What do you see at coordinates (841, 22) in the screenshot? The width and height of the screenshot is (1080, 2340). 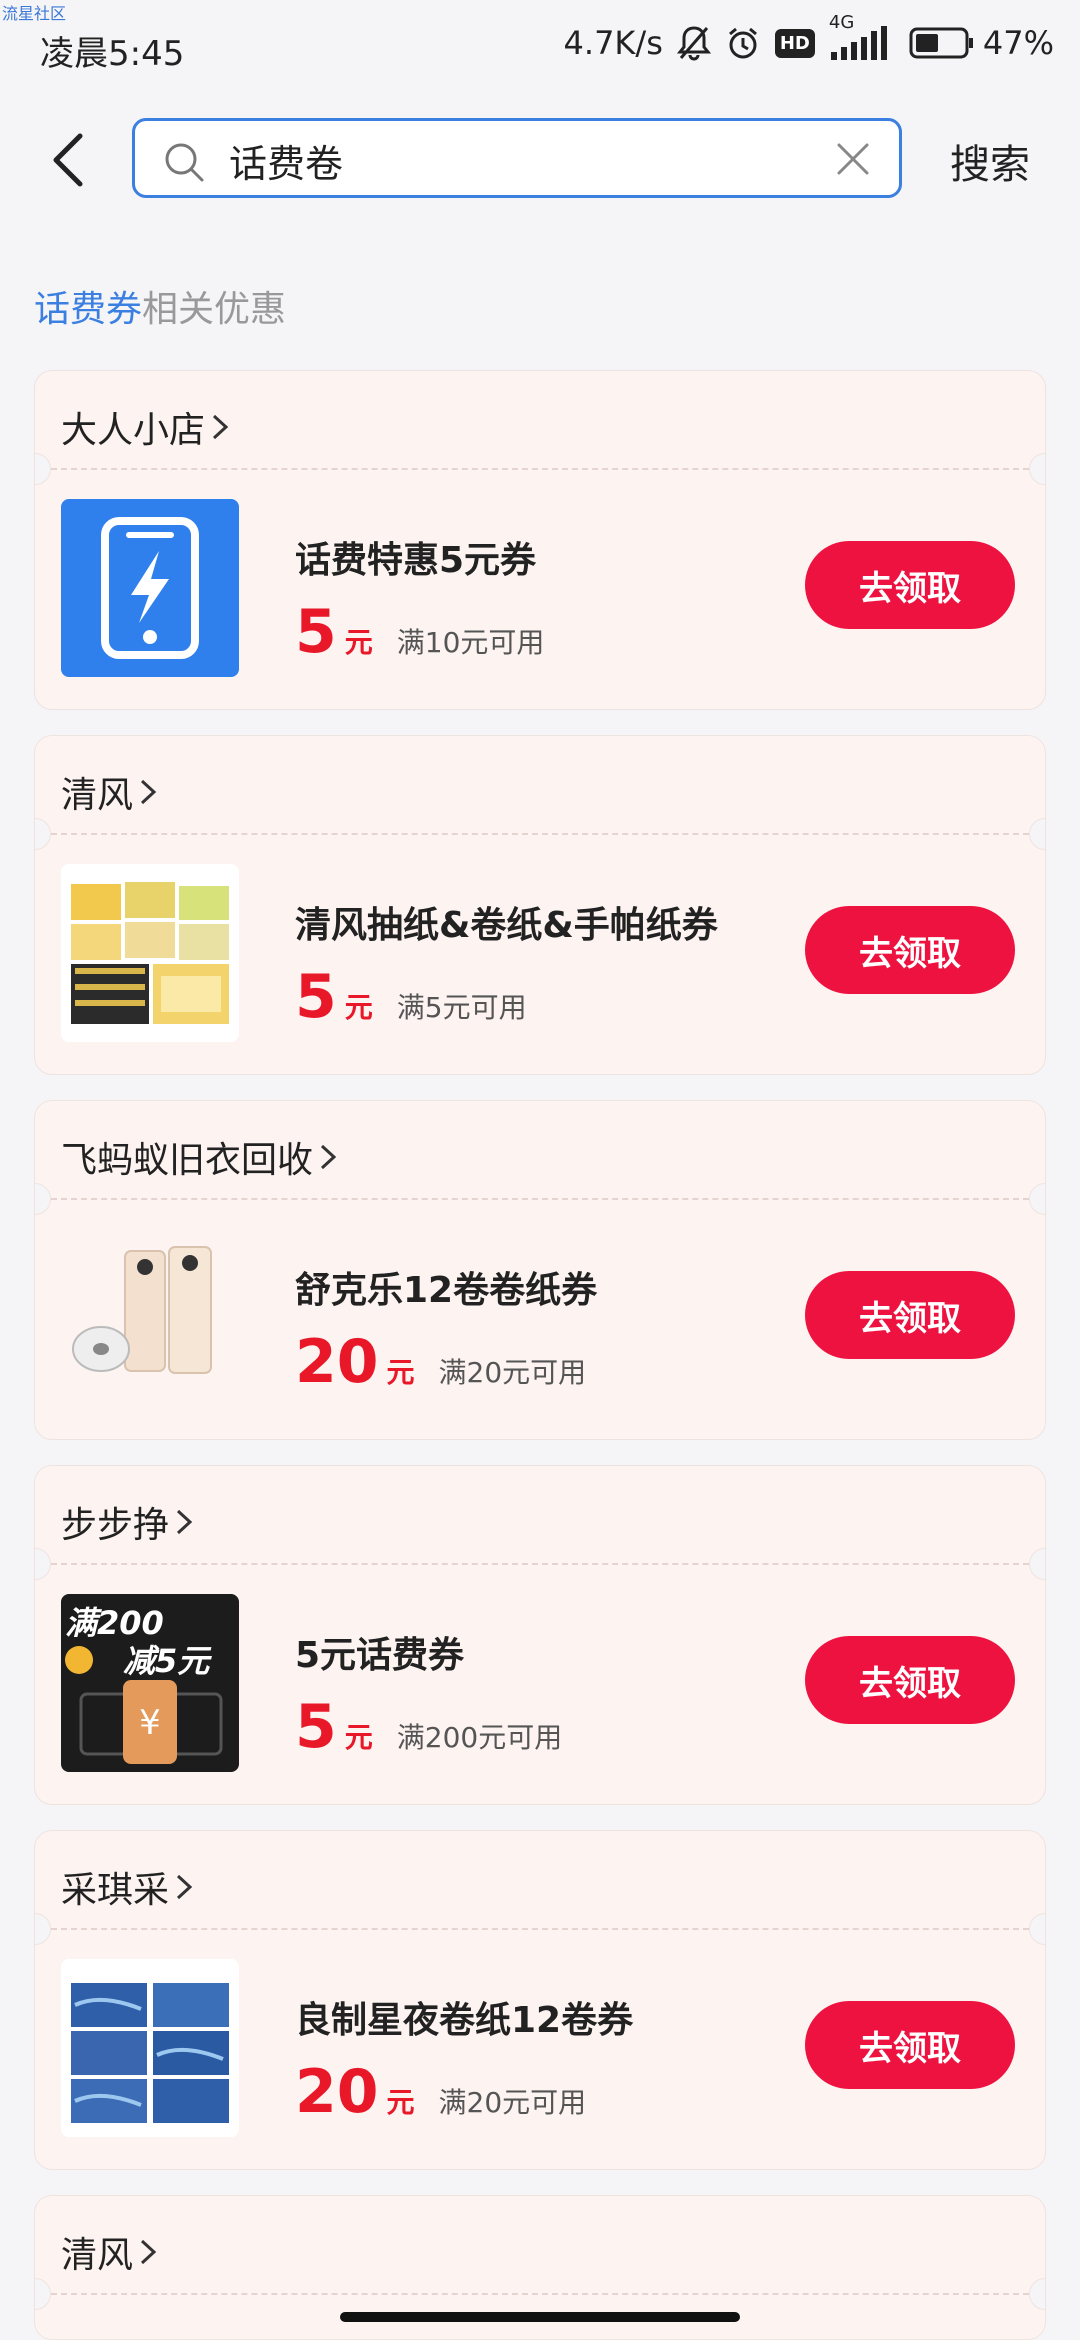 I see `network-type: 4G` at bounding box center [841, 22].